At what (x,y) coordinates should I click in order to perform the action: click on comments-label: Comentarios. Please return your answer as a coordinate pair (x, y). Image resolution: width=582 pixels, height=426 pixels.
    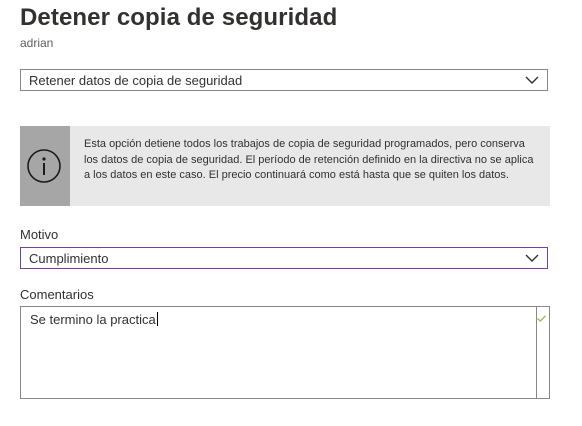
    Looking at the image, I should click on (57, 294).